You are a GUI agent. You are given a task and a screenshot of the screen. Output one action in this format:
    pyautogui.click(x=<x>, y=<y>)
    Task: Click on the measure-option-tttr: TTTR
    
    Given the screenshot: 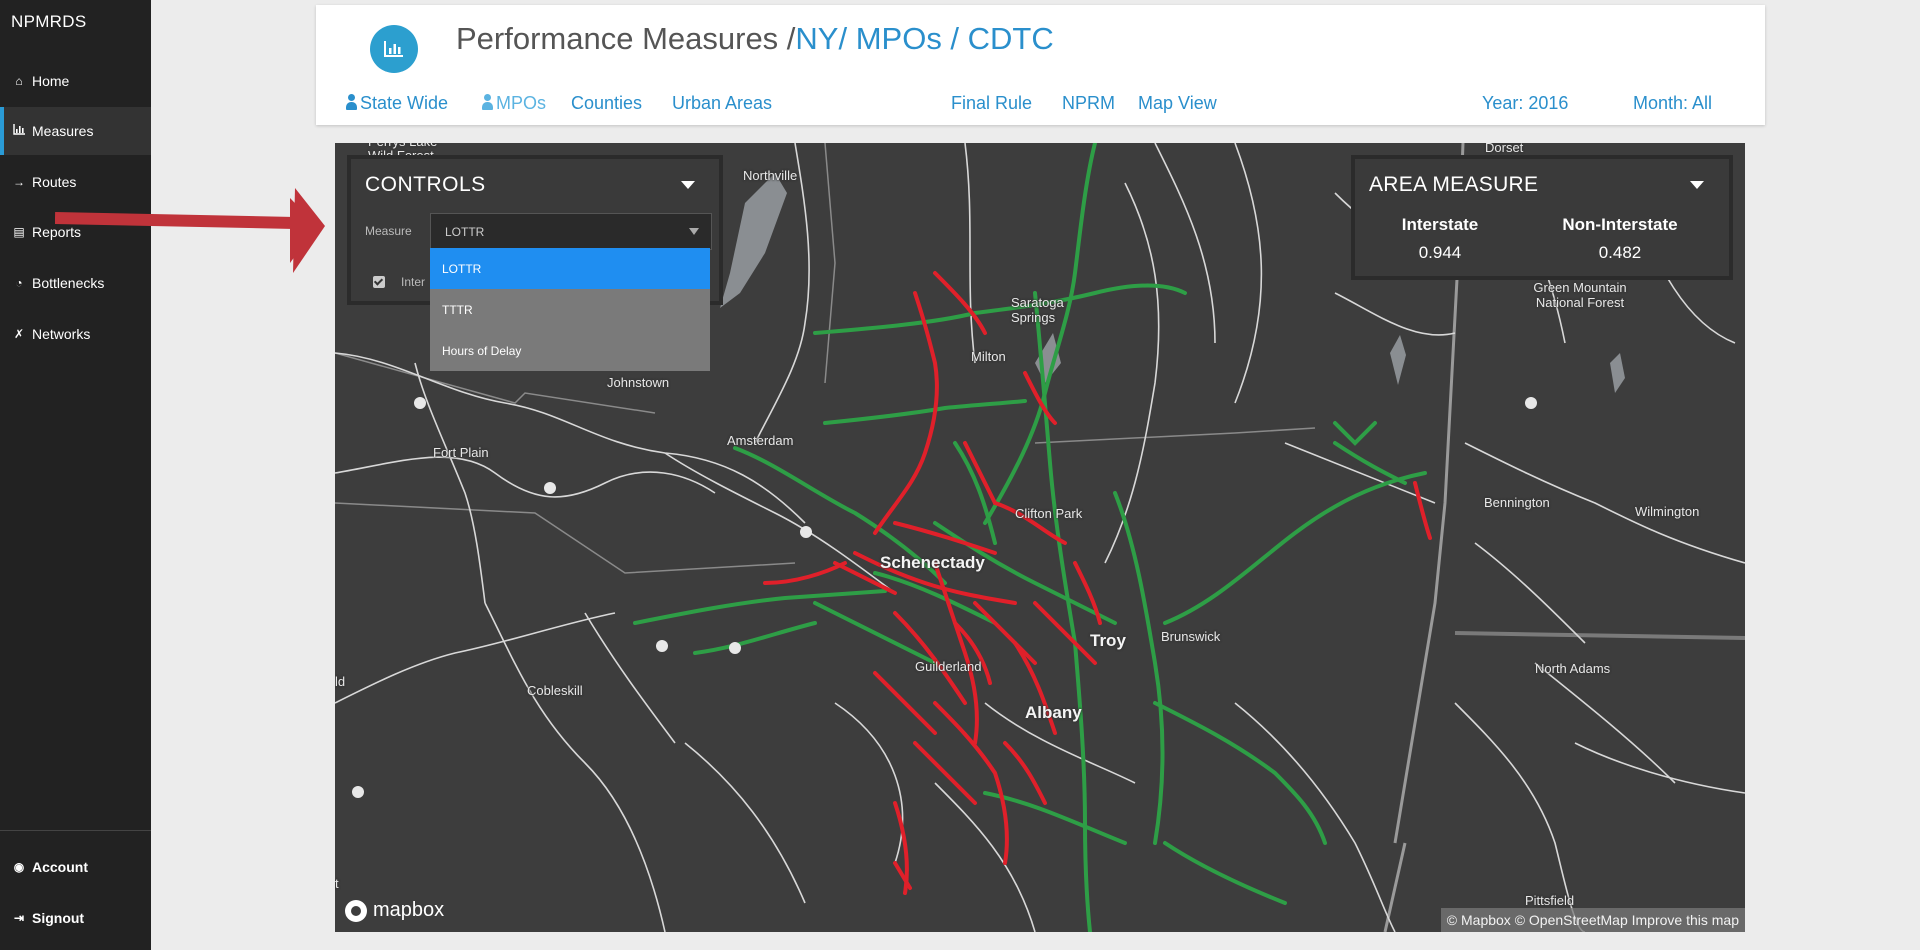 What is the action you would take?
    pyautogui.click(x=570, y=309)
    